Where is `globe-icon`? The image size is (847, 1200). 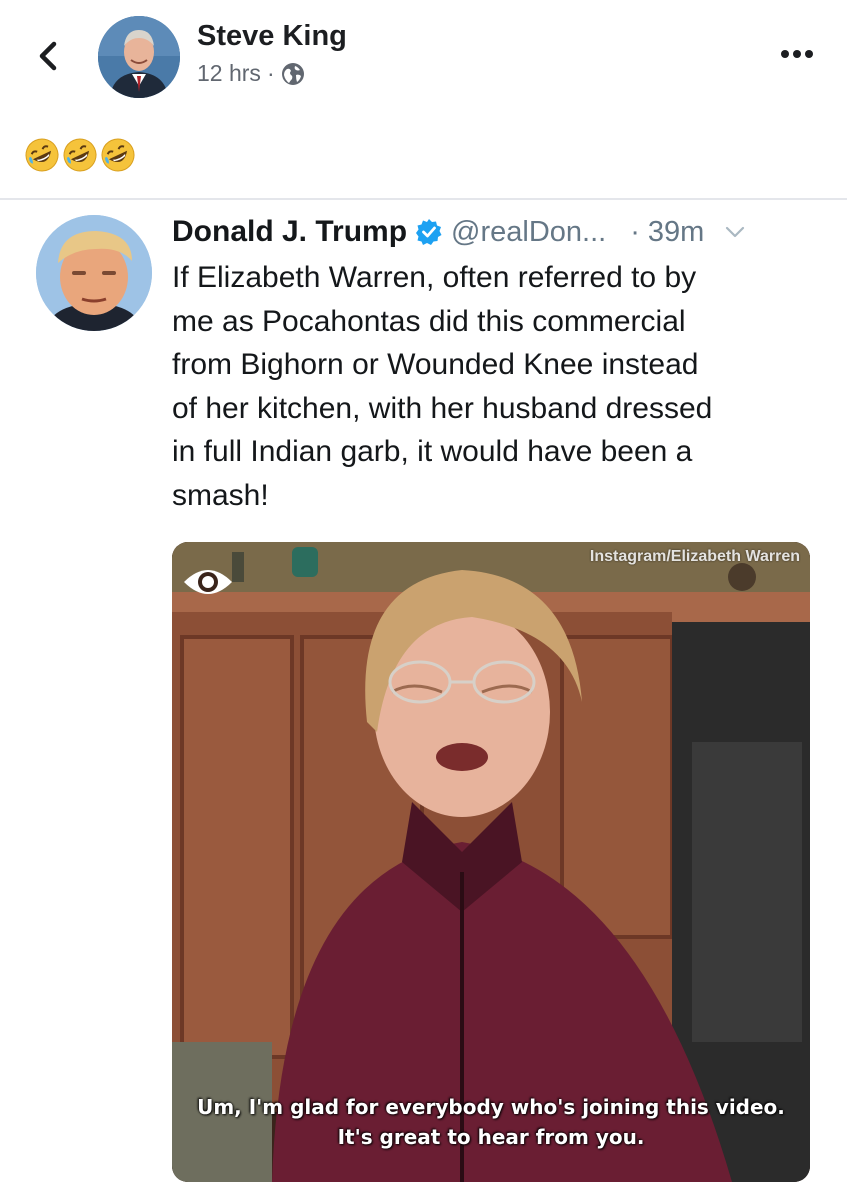 globe-icon is located at coordinates (292, 73).